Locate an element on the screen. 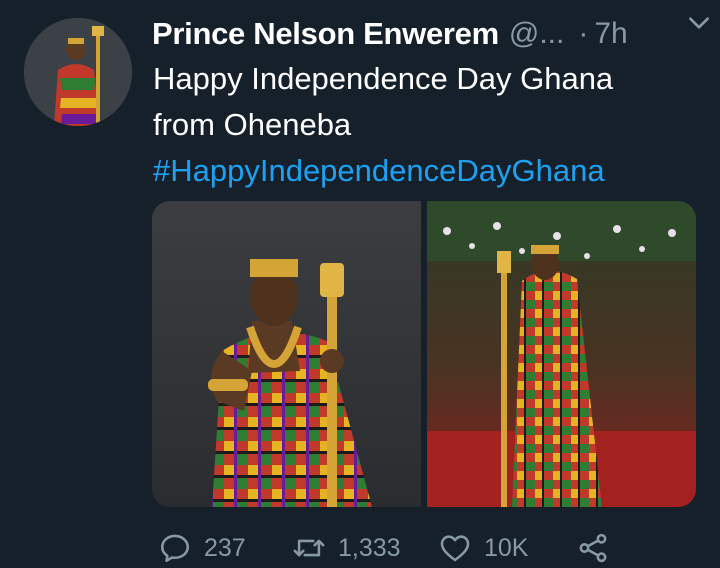  retweet-button: 1,333 is located at coordinates (346, 548).